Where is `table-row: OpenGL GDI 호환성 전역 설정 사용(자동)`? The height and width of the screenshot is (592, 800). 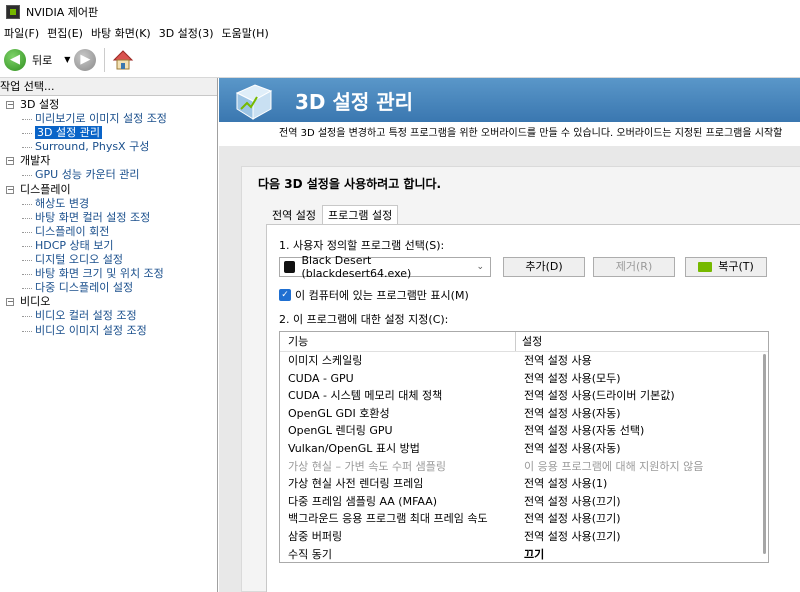 table-row: OpenGL GDI 호환성 전역 설정 사용(자동) is located at coordinates (524, 414).